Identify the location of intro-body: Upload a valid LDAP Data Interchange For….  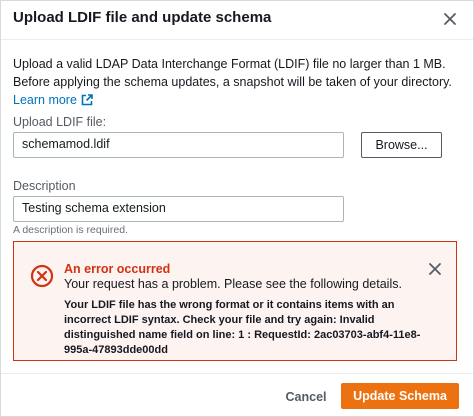
(232, 73).